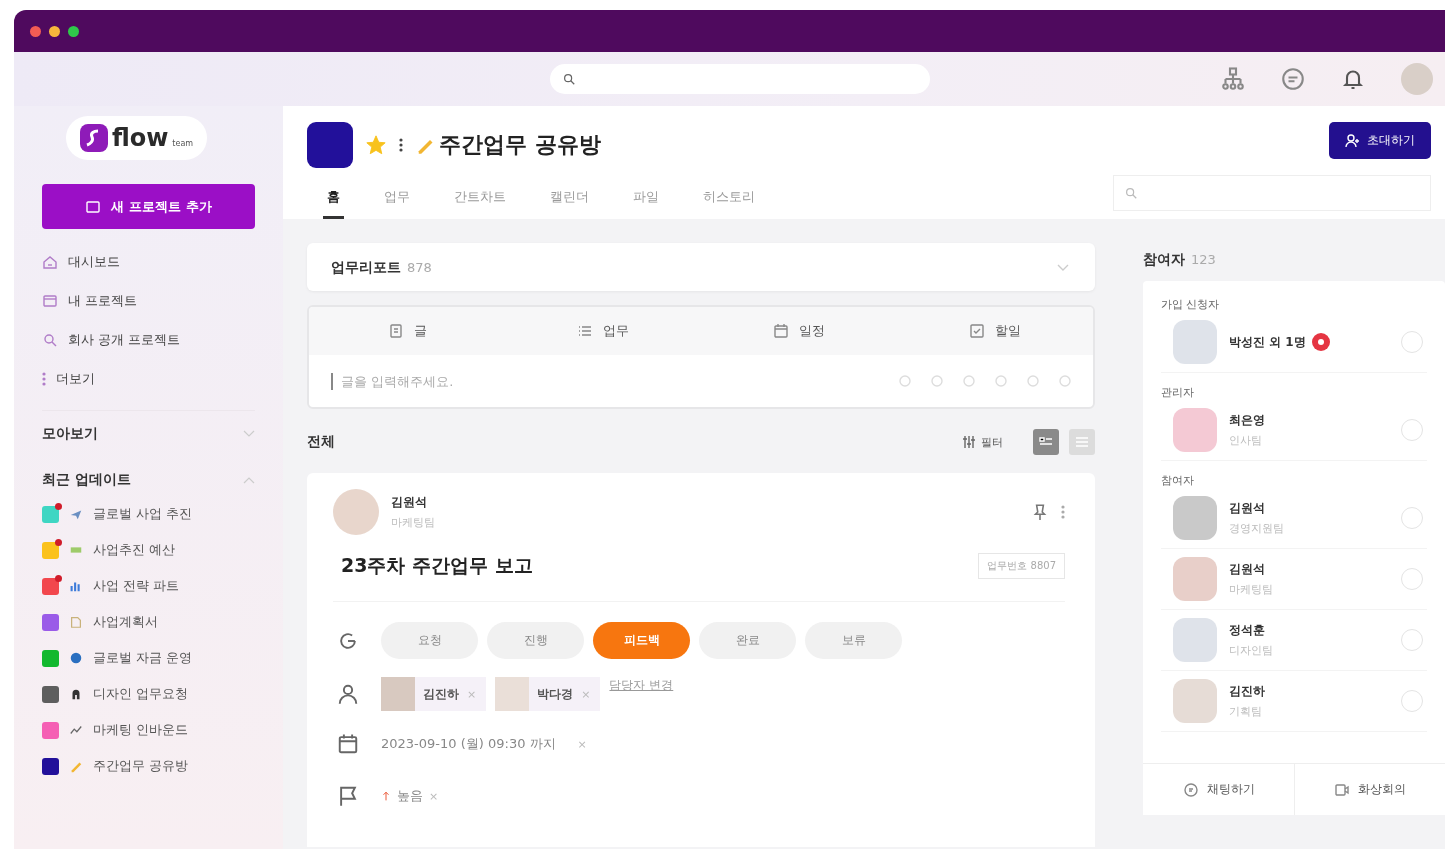  What do you see at coordinates (407, 331) in the screenshot?
I see `post-type-tab: 글` at bounding box center [407, 331].